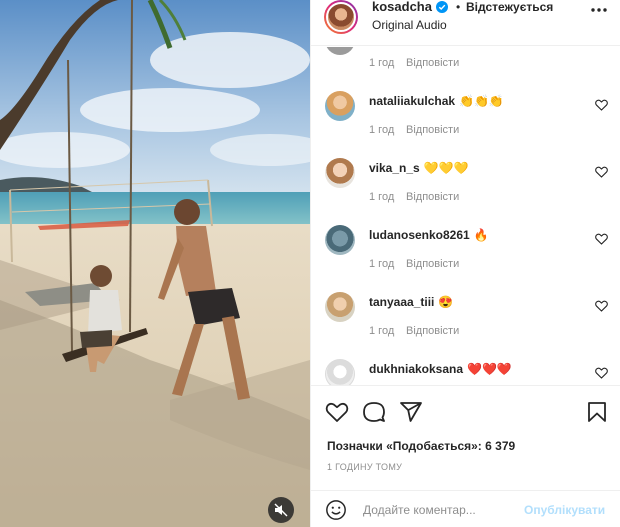 The height and width of the screenshot is (527, 620). Describe the element at coordinates (446, 302) in the screenshot. I see `comment-text: 😍` at that location.